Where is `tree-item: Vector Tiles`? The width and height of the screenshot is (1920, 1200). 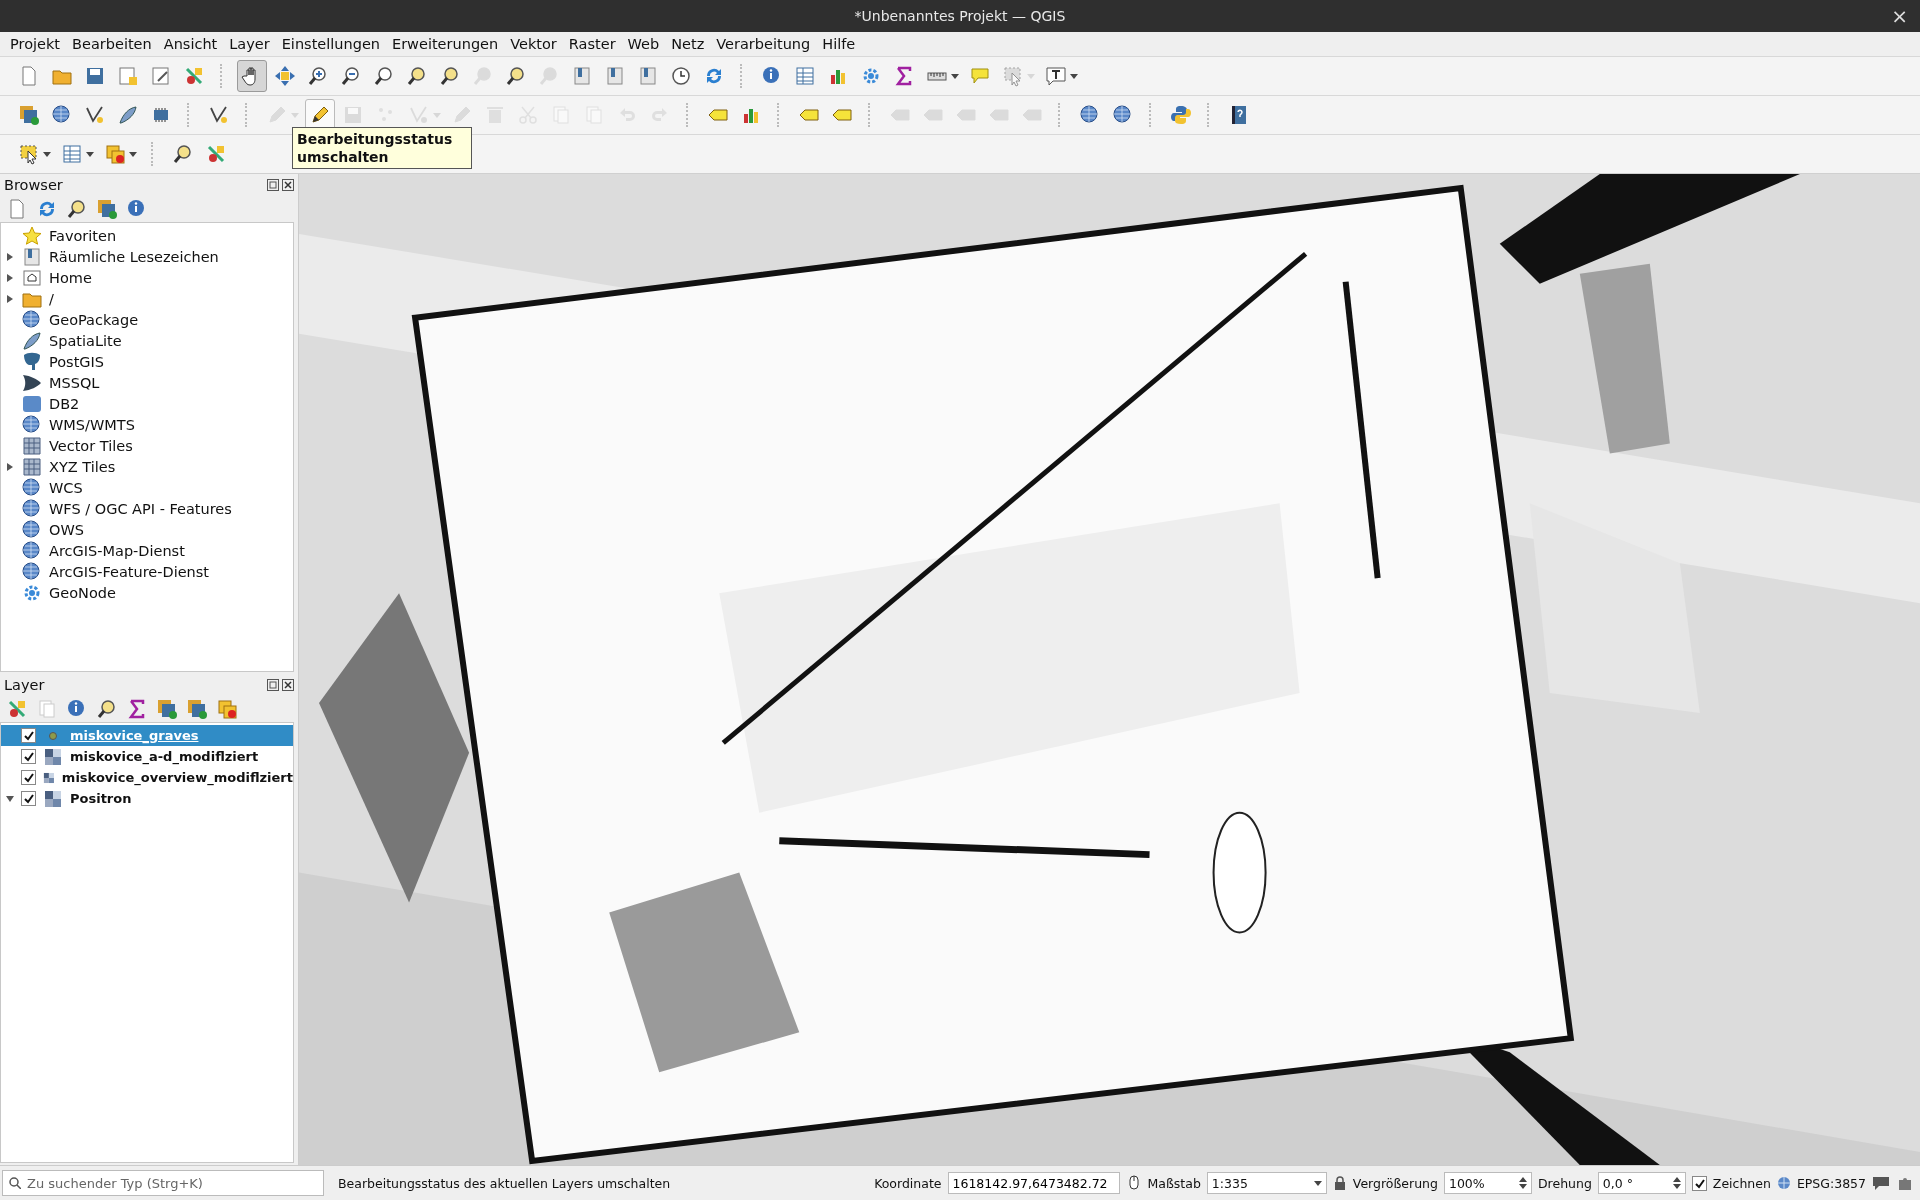 tree-item: Vector Tiles is located at coordinates (147, 445).